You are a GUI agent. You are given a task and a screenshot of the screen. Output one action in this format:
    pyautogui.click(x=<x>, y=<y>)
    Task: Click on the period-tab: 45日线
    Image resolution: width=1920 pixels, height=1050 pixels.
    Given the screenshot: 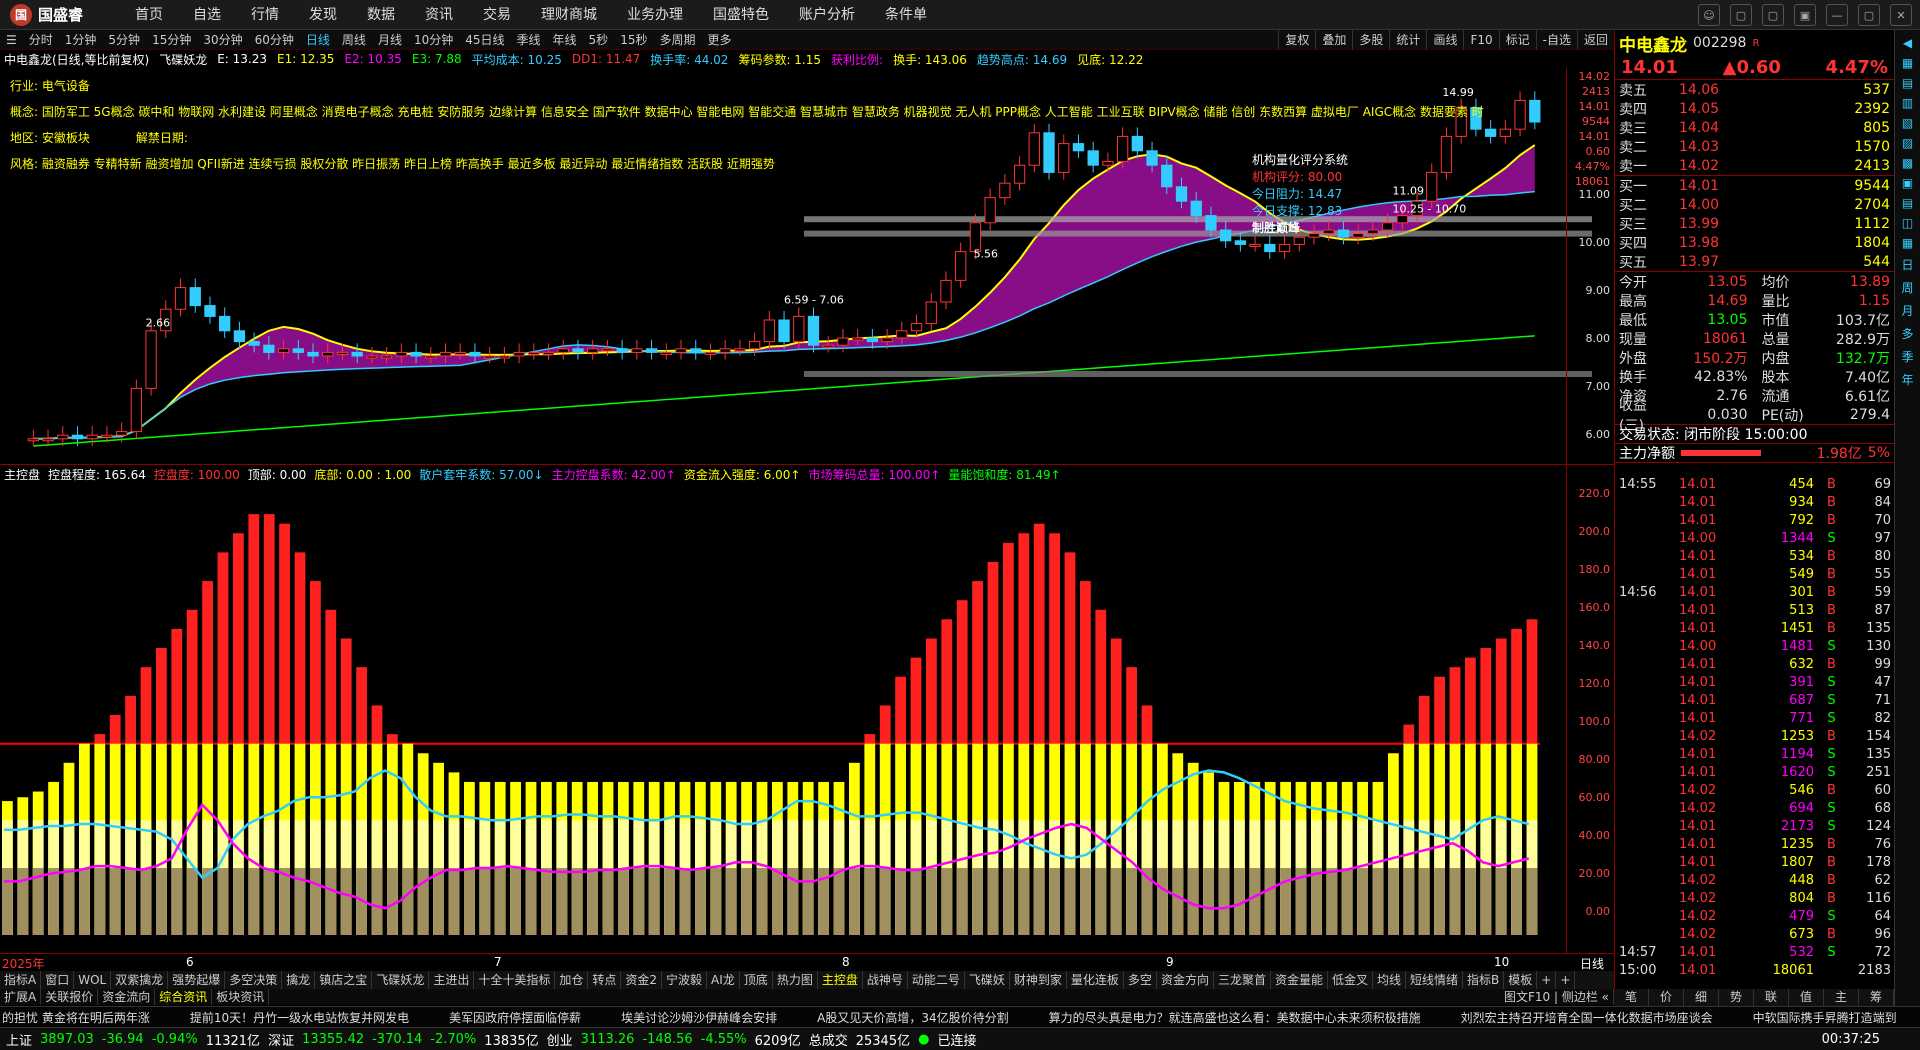 What is the action you would take?
    pyautogui.click(x=484, y=40)
    